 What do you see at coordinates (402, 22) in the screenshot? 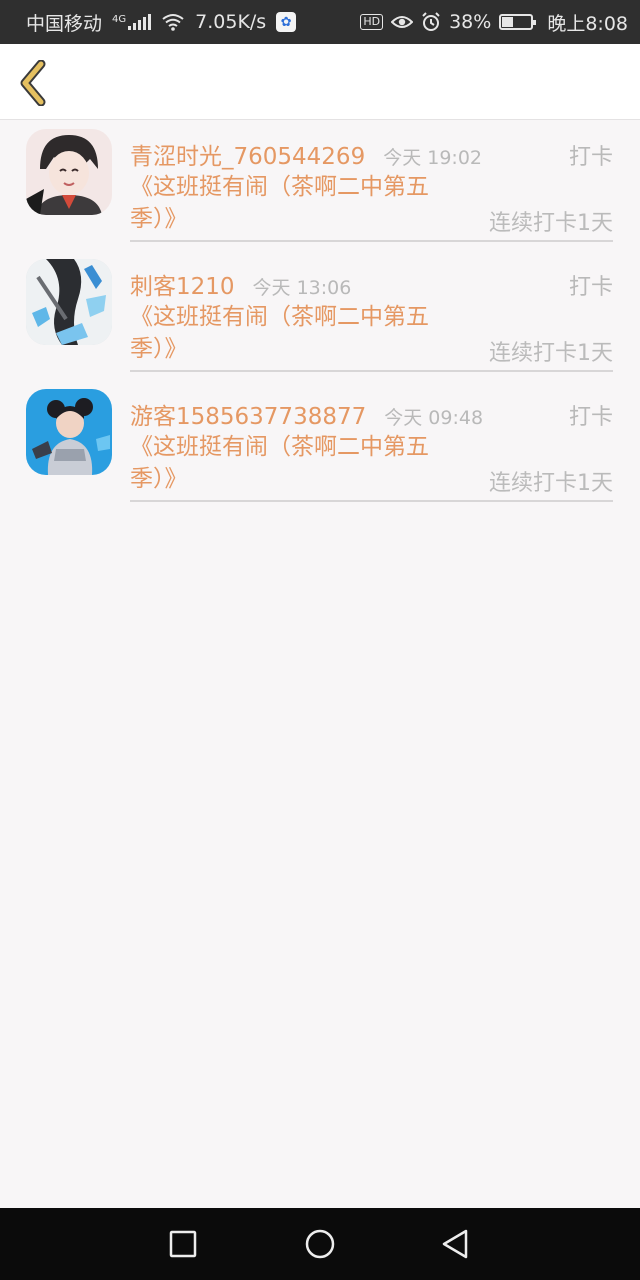
I see `eye-icon` at bounding box center [402, 22].